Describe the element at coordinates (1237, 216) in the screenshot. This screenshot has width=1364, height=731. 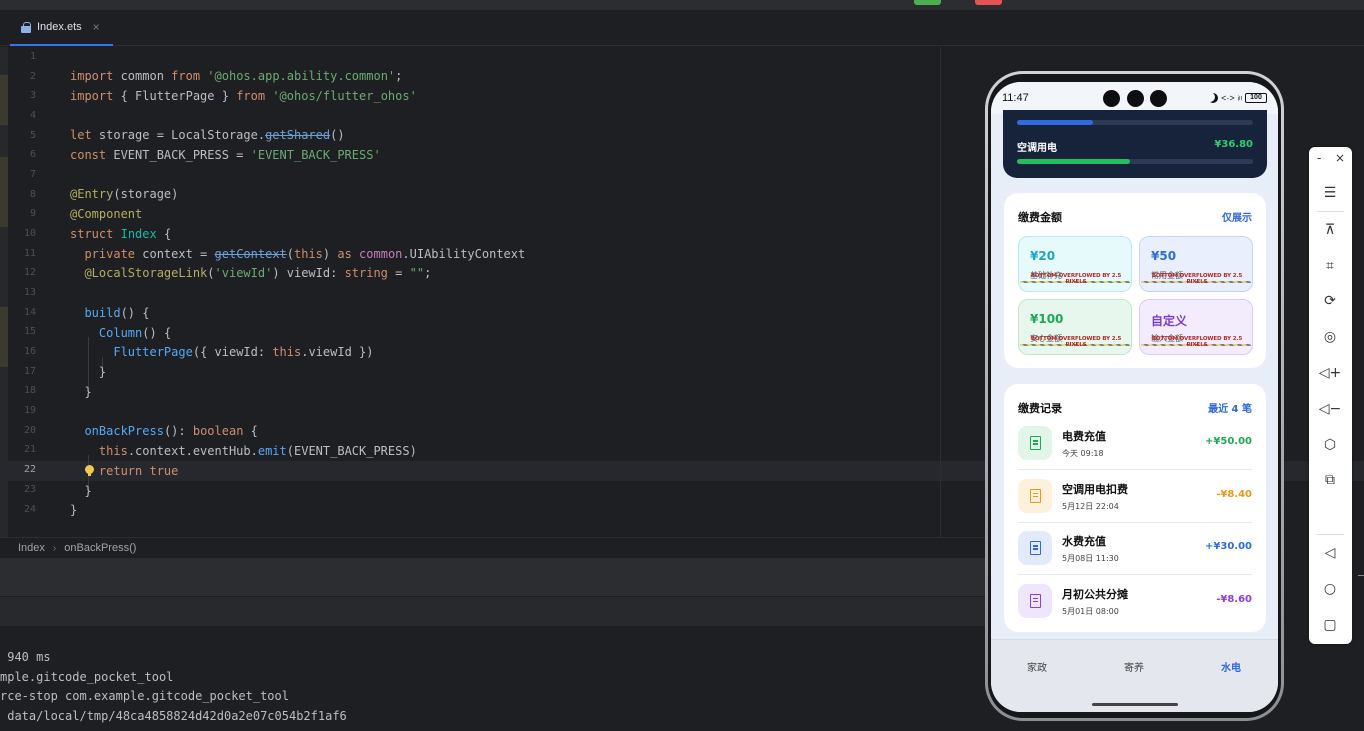
I see `card-link: 仅展示` at that location.